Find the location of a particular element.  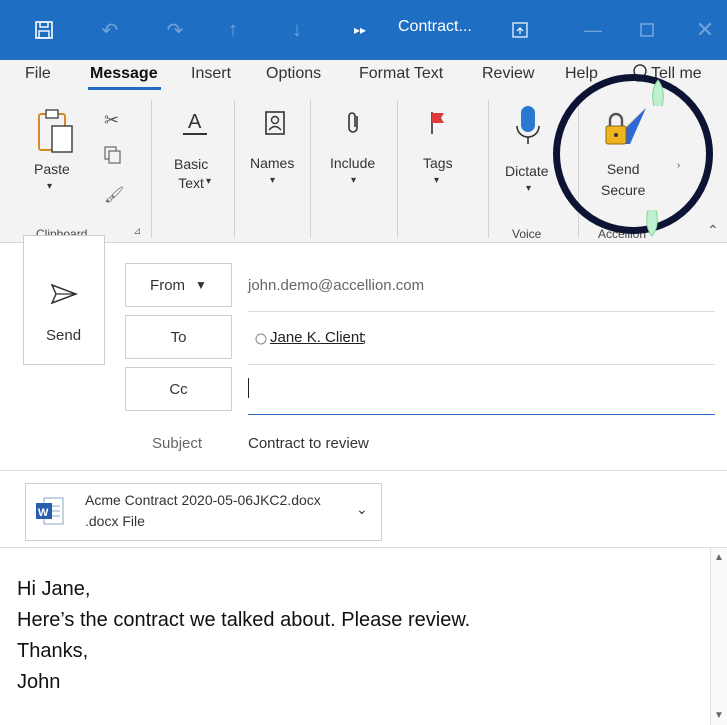

body-line: Thanks, is located at coordinates (53, 651).